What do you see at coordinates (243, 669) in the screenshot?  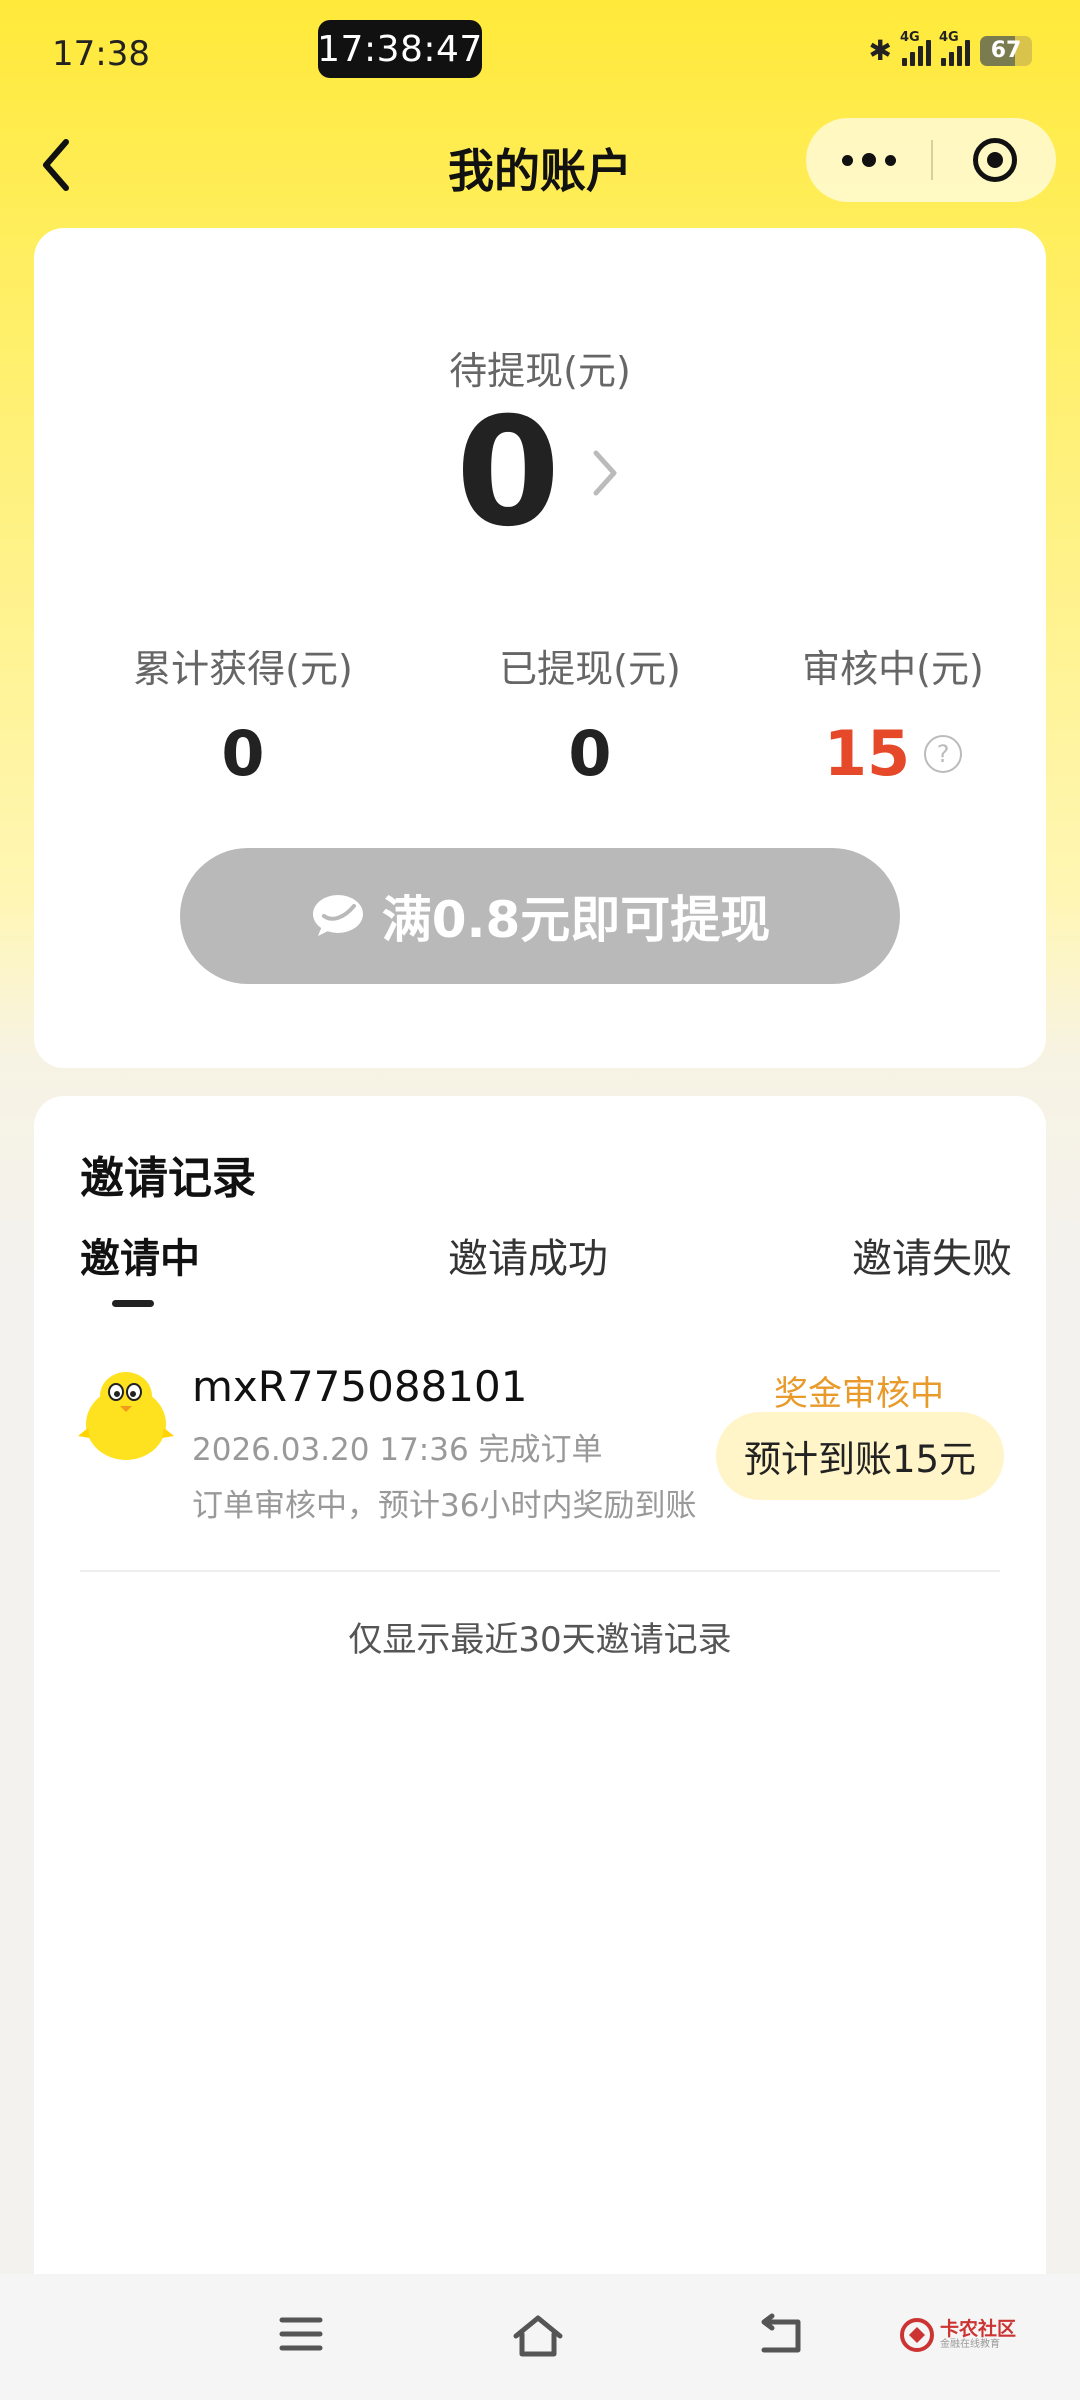 I see `stat-label: 累计获得(元)` at bounding box center [243, 669].